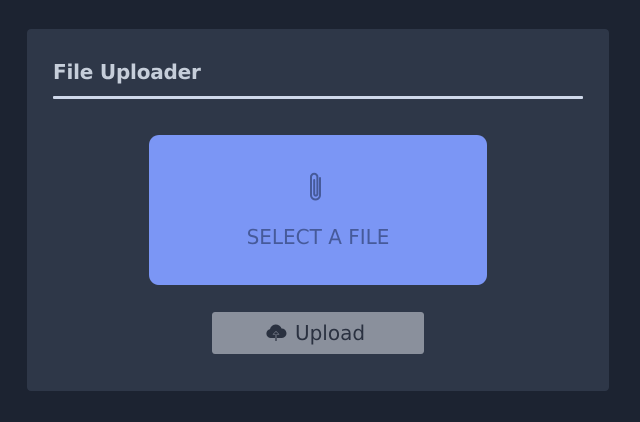  What do you see at coordinates (330, 333) in the screenshot?
I see `upload-button-label: Upload` at bounding box center [330, 333].